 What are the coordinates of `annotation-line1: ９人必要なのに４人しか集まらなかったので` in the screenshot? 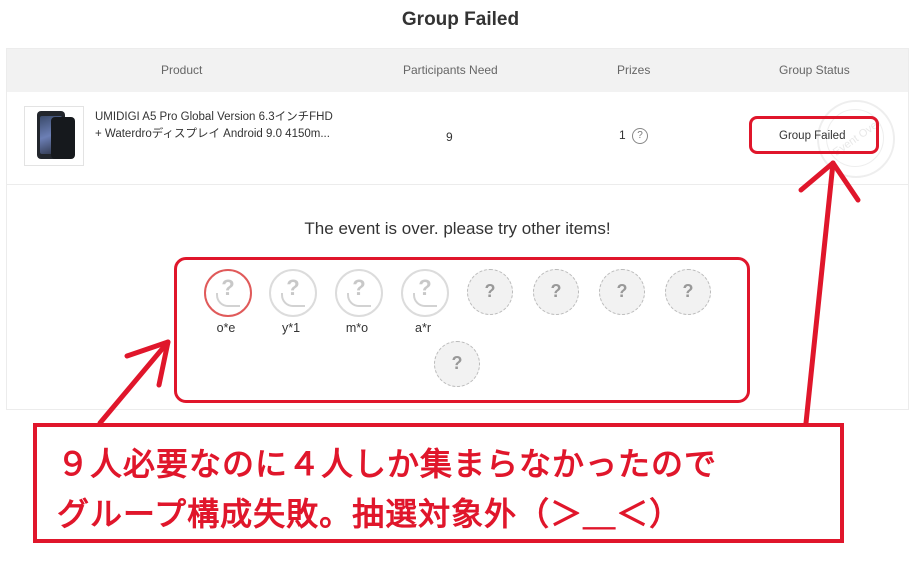 It's located at (387, 464).